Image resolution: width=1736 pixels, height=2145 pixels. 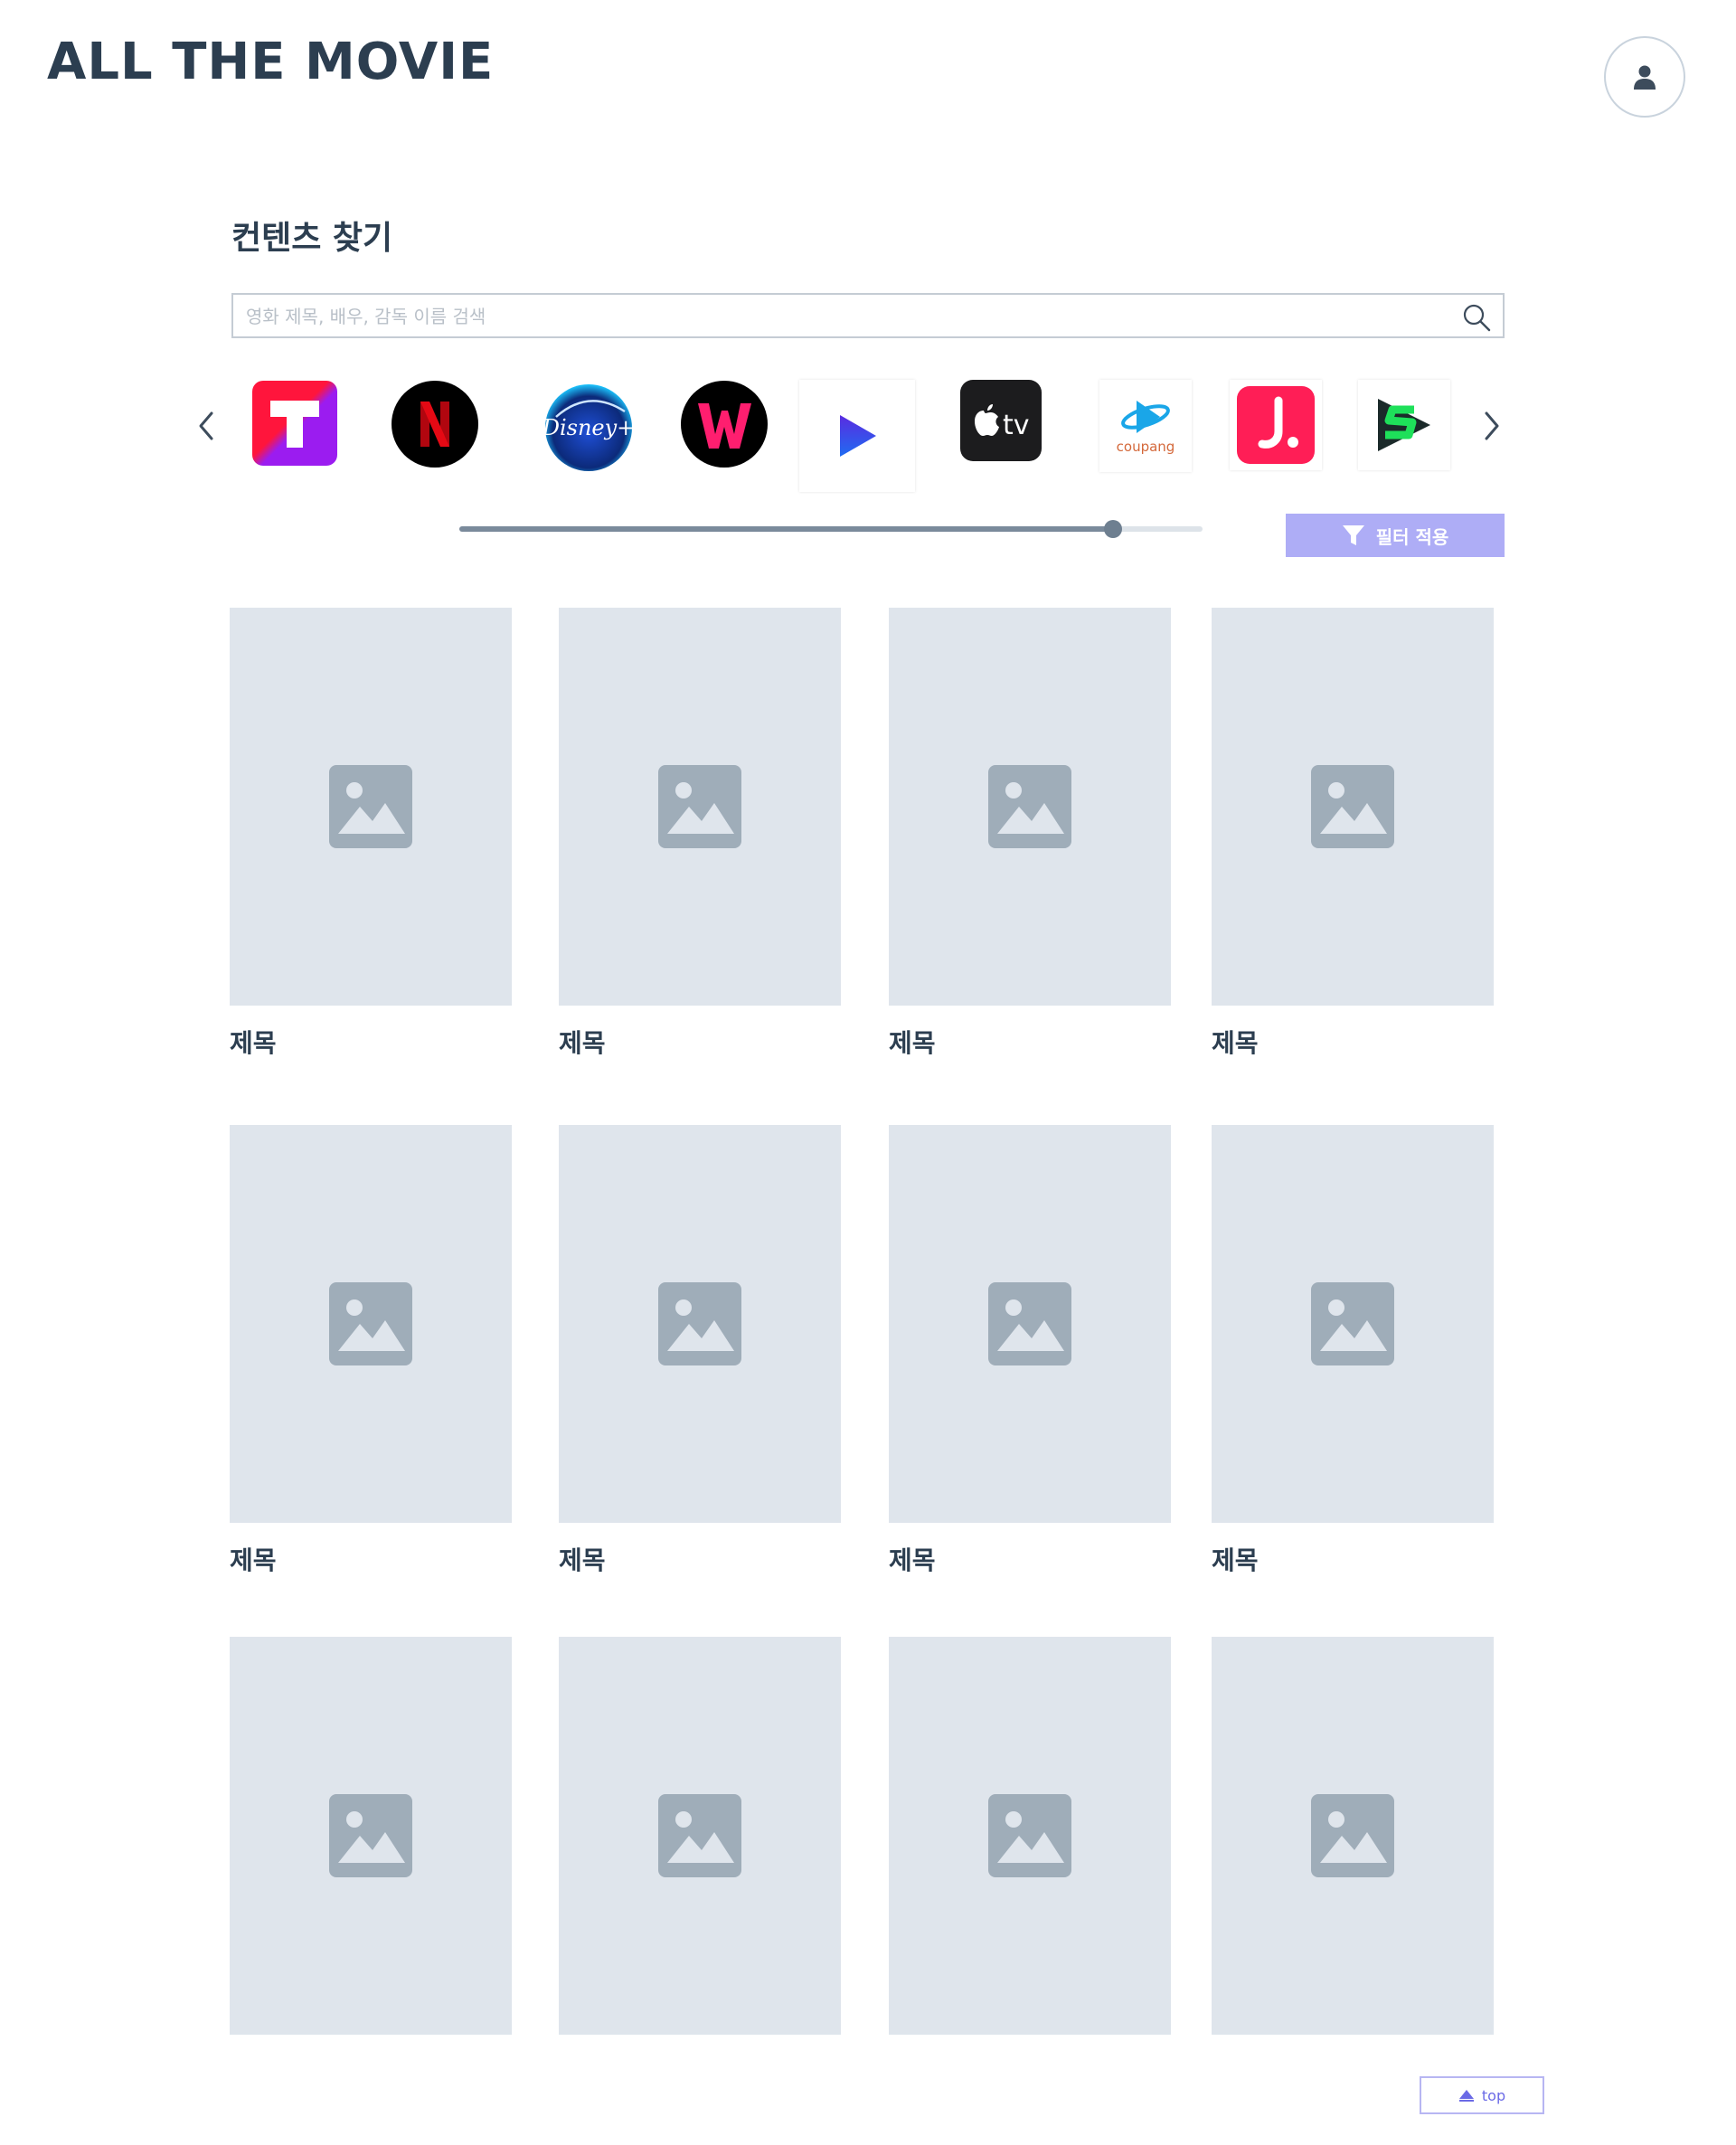 I want to click on scroll-top-label: top, so click(x=1494, y=2095).